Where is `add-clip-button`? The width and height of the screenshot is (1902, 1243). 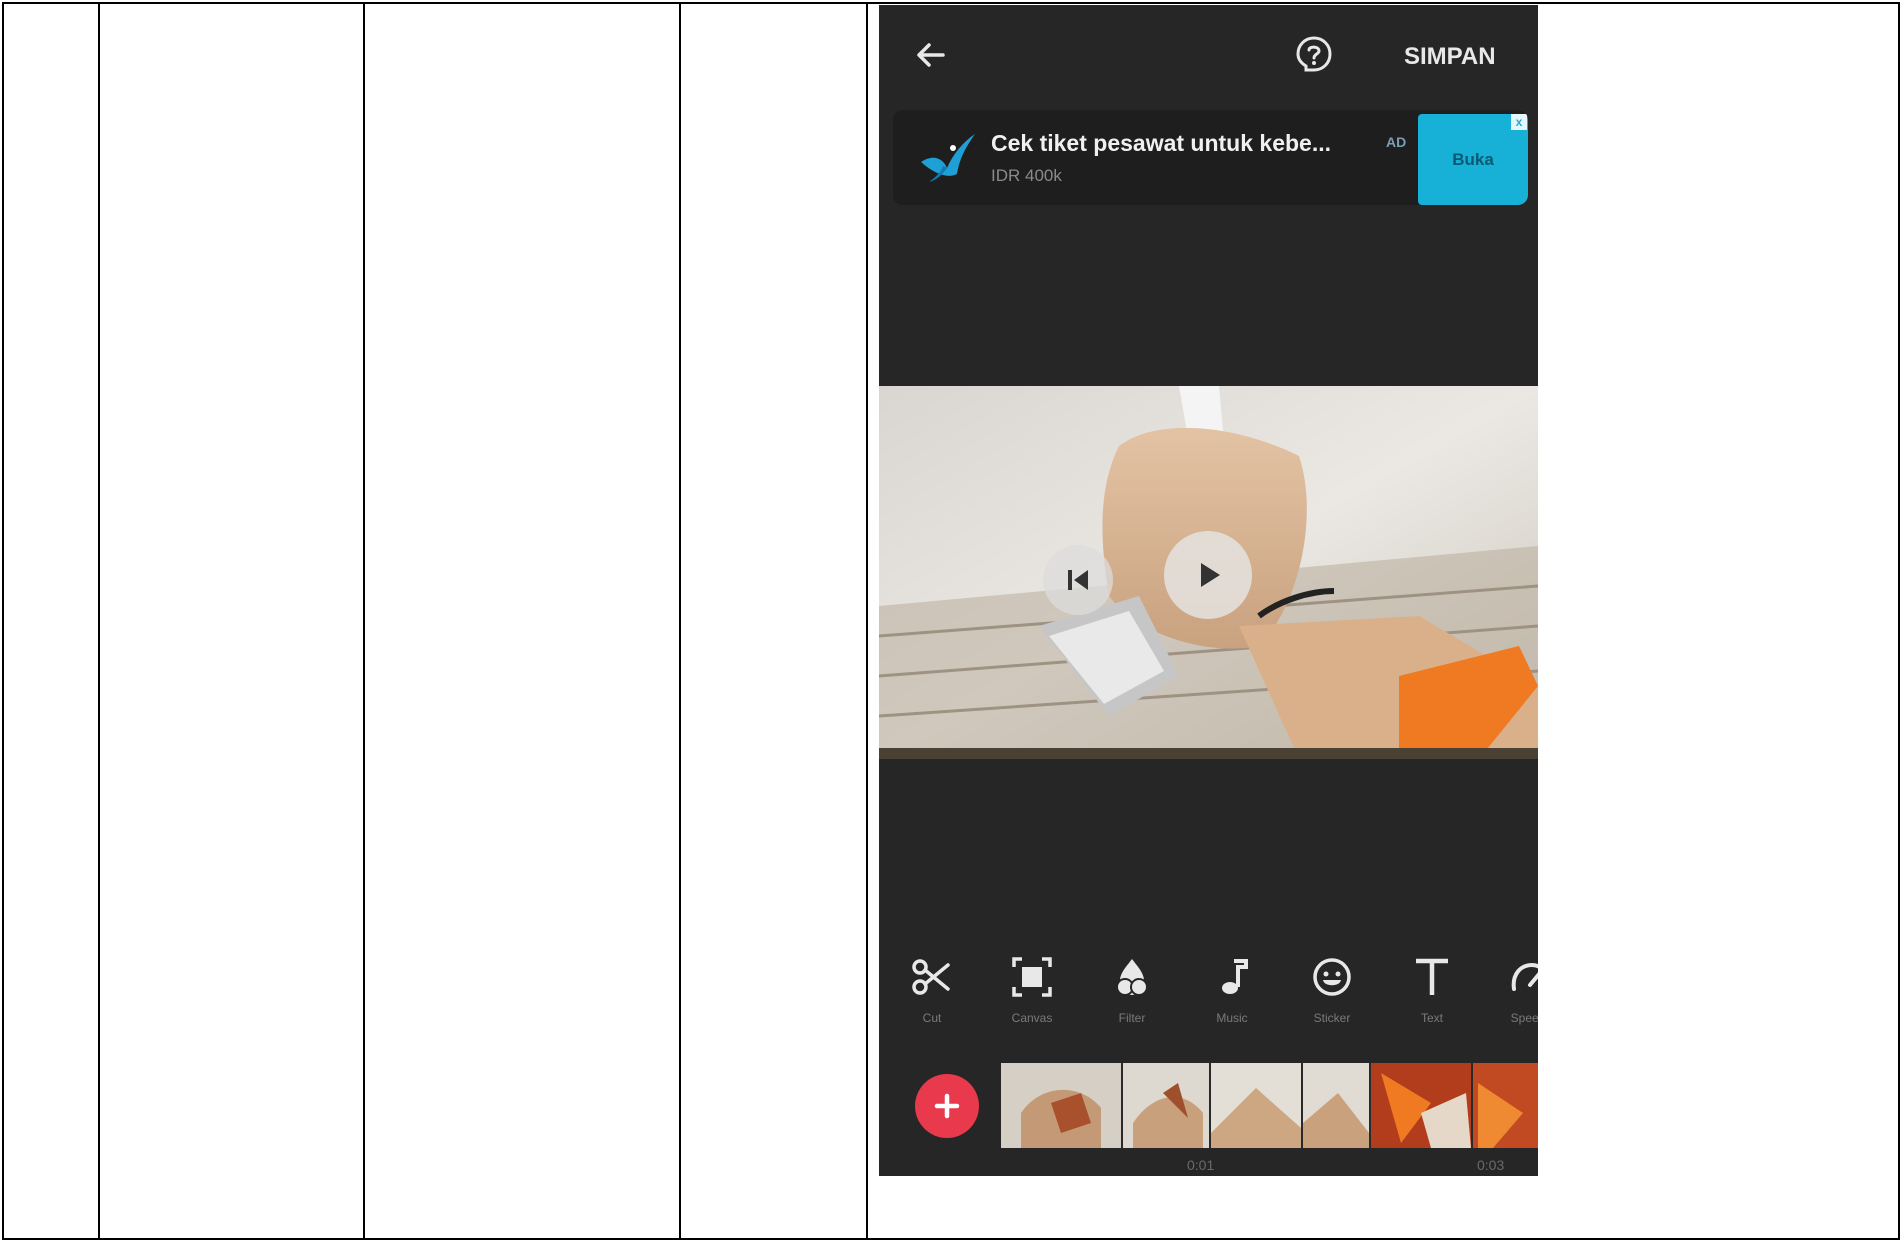 add-clip-button is located at coordinates (947, 1106).